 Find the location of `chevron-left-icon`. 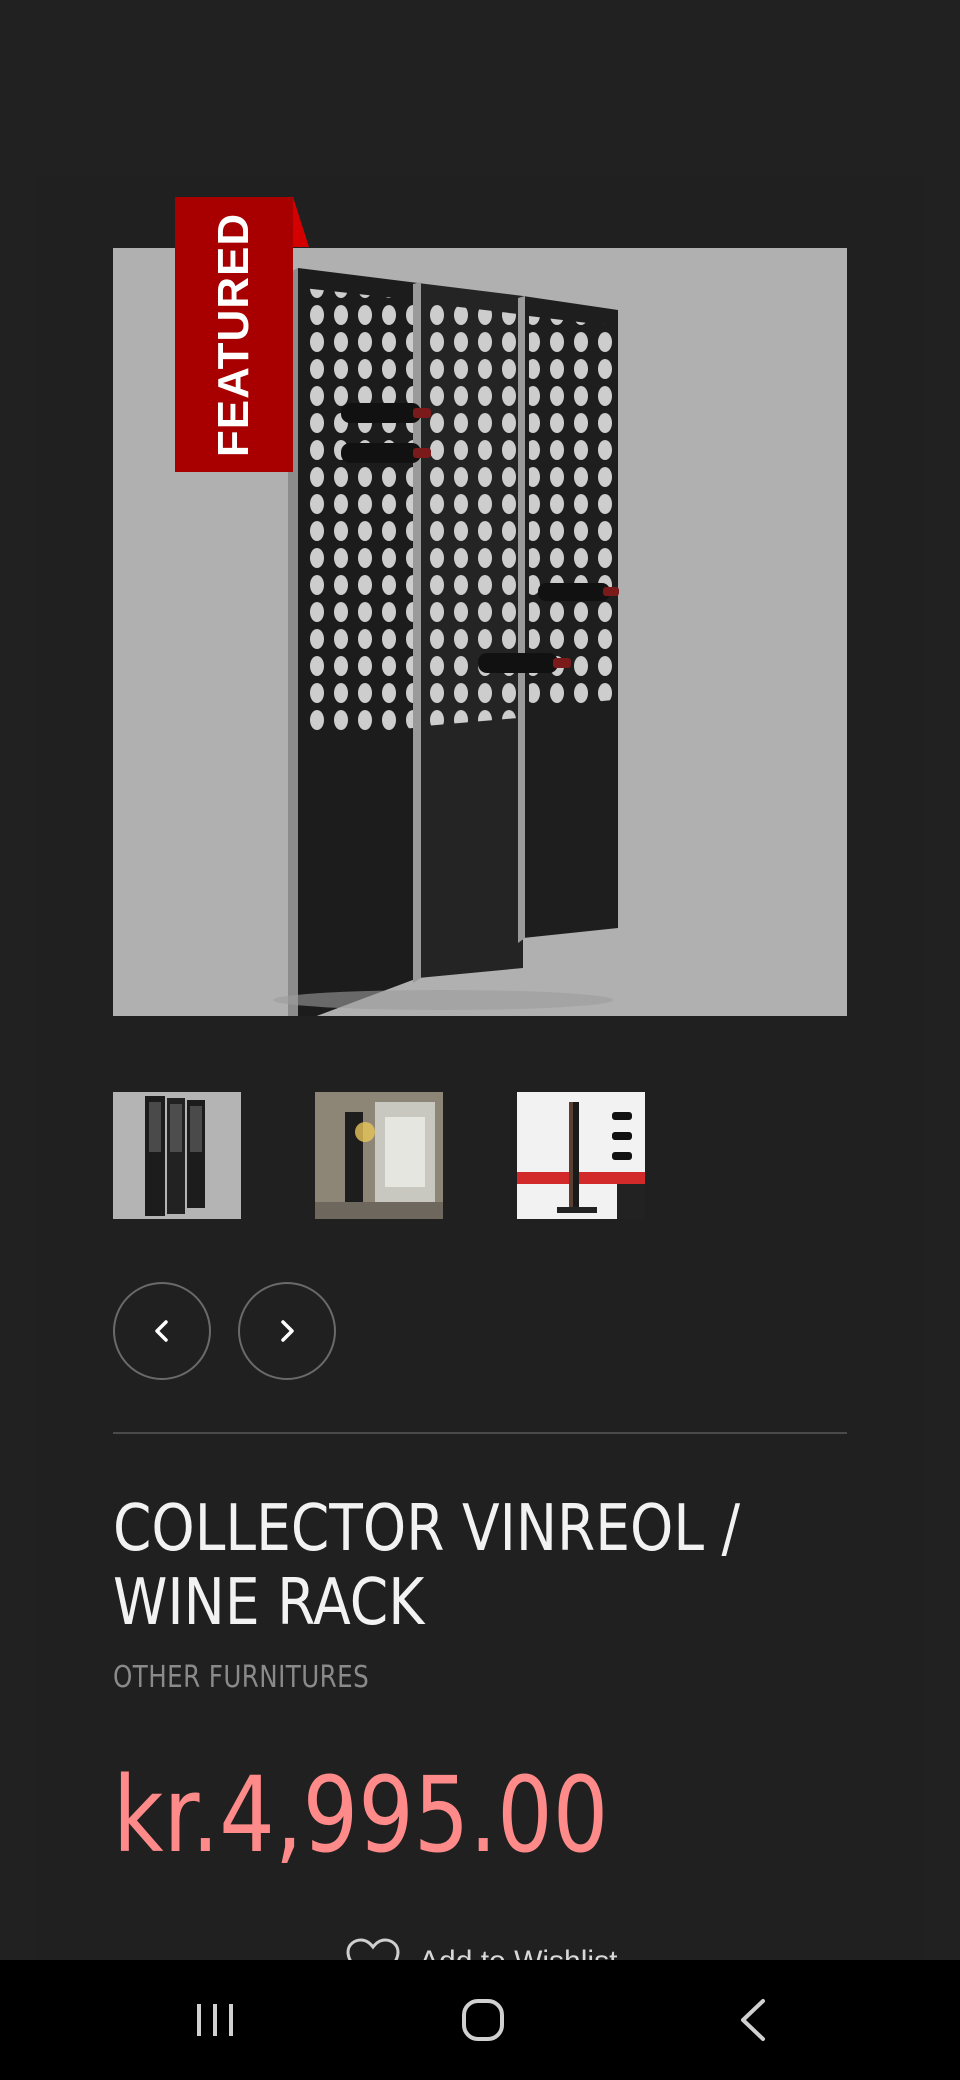

chevron-left-icon is located at coordinates (161, 1331).